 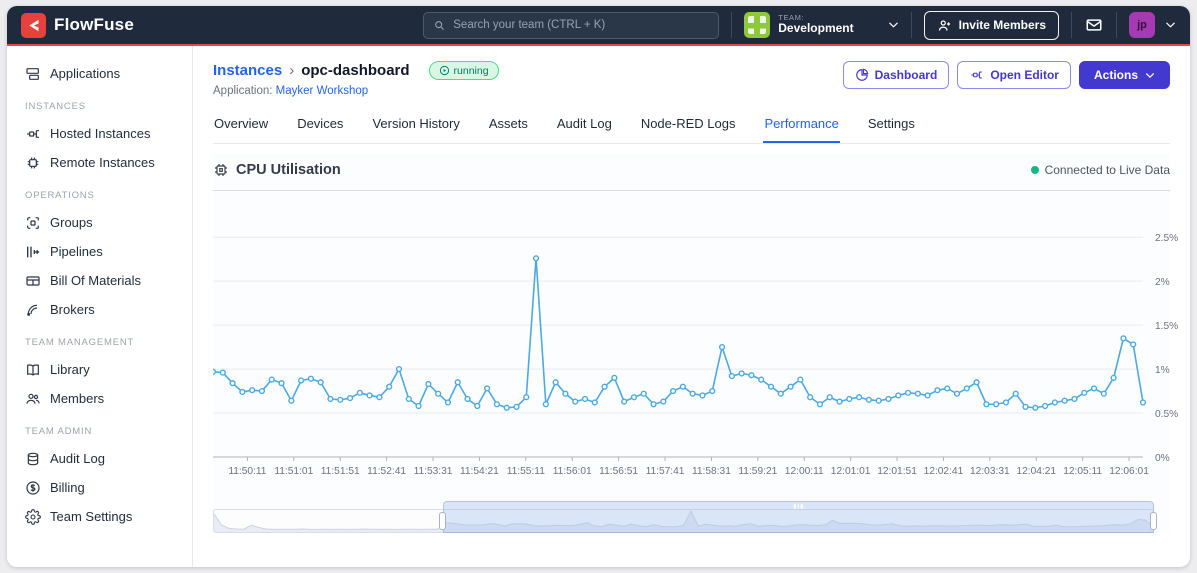 What do you see at coordinates (241, 127) in the screenshot?
I see `tab-overview: Overview` at bounding box center [241, 127].